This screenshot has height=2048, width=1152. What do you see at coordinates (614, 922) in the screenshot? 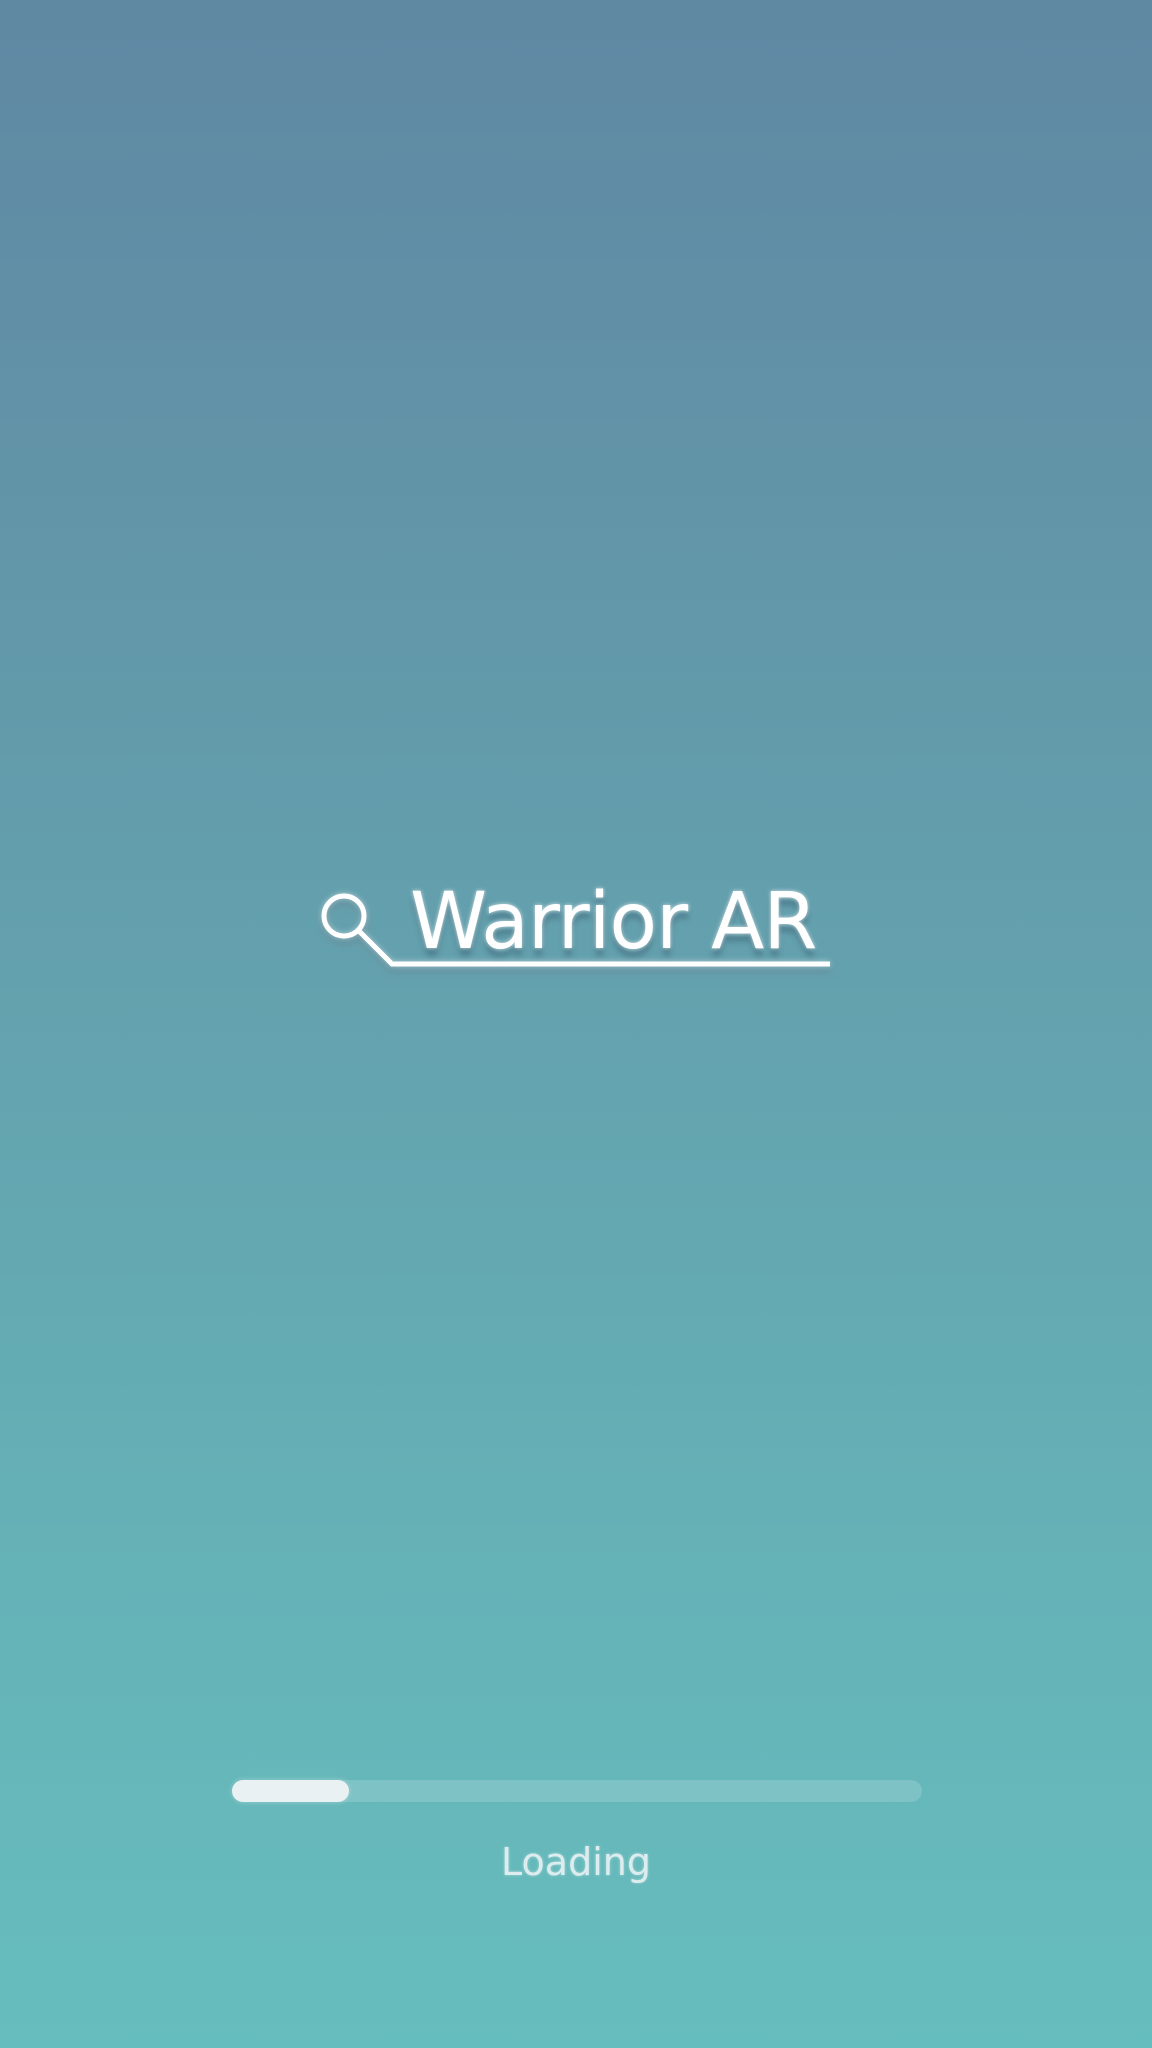
I see `app-title: Warrior AR` at bounding box center [614, 922].